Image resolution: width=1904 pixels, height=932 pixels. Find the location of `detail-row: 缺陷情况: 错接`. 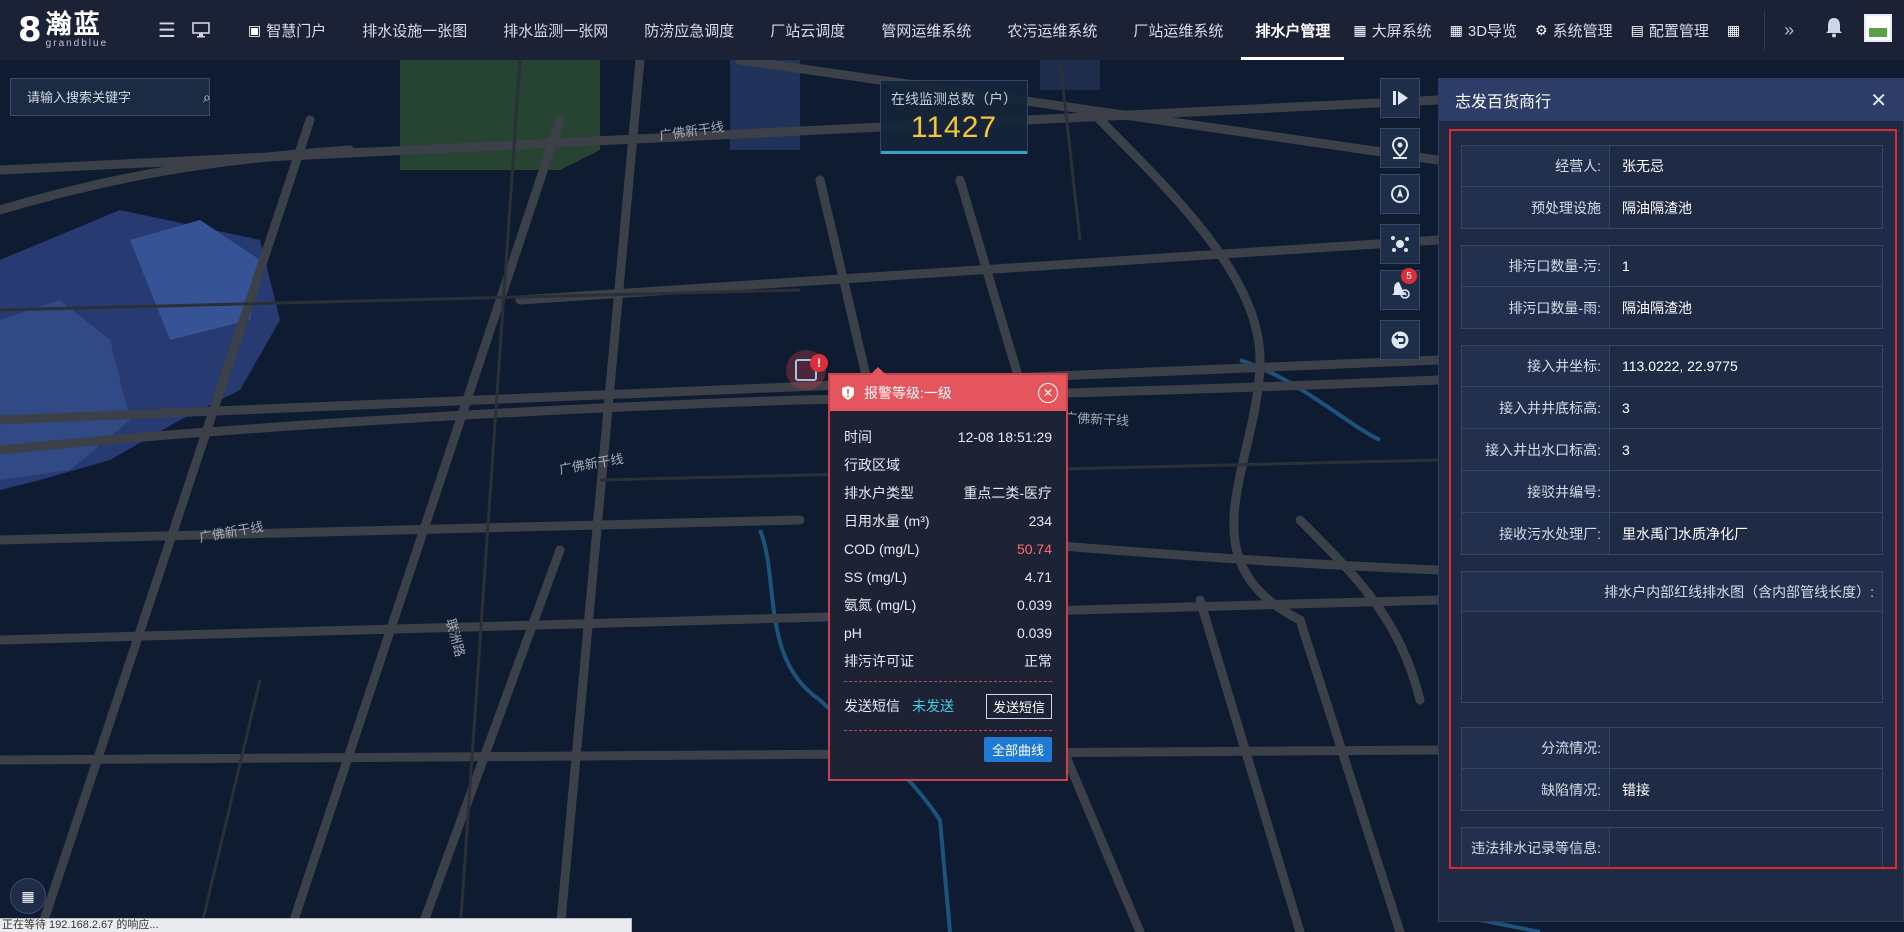

detail-row: 缺陷情况: 错接 is located at coordinates (1672, 790).